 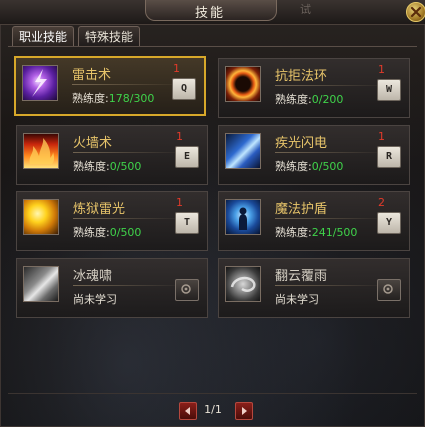 I want to click on skill-name: 雷击术, so click(x=92, y=75).